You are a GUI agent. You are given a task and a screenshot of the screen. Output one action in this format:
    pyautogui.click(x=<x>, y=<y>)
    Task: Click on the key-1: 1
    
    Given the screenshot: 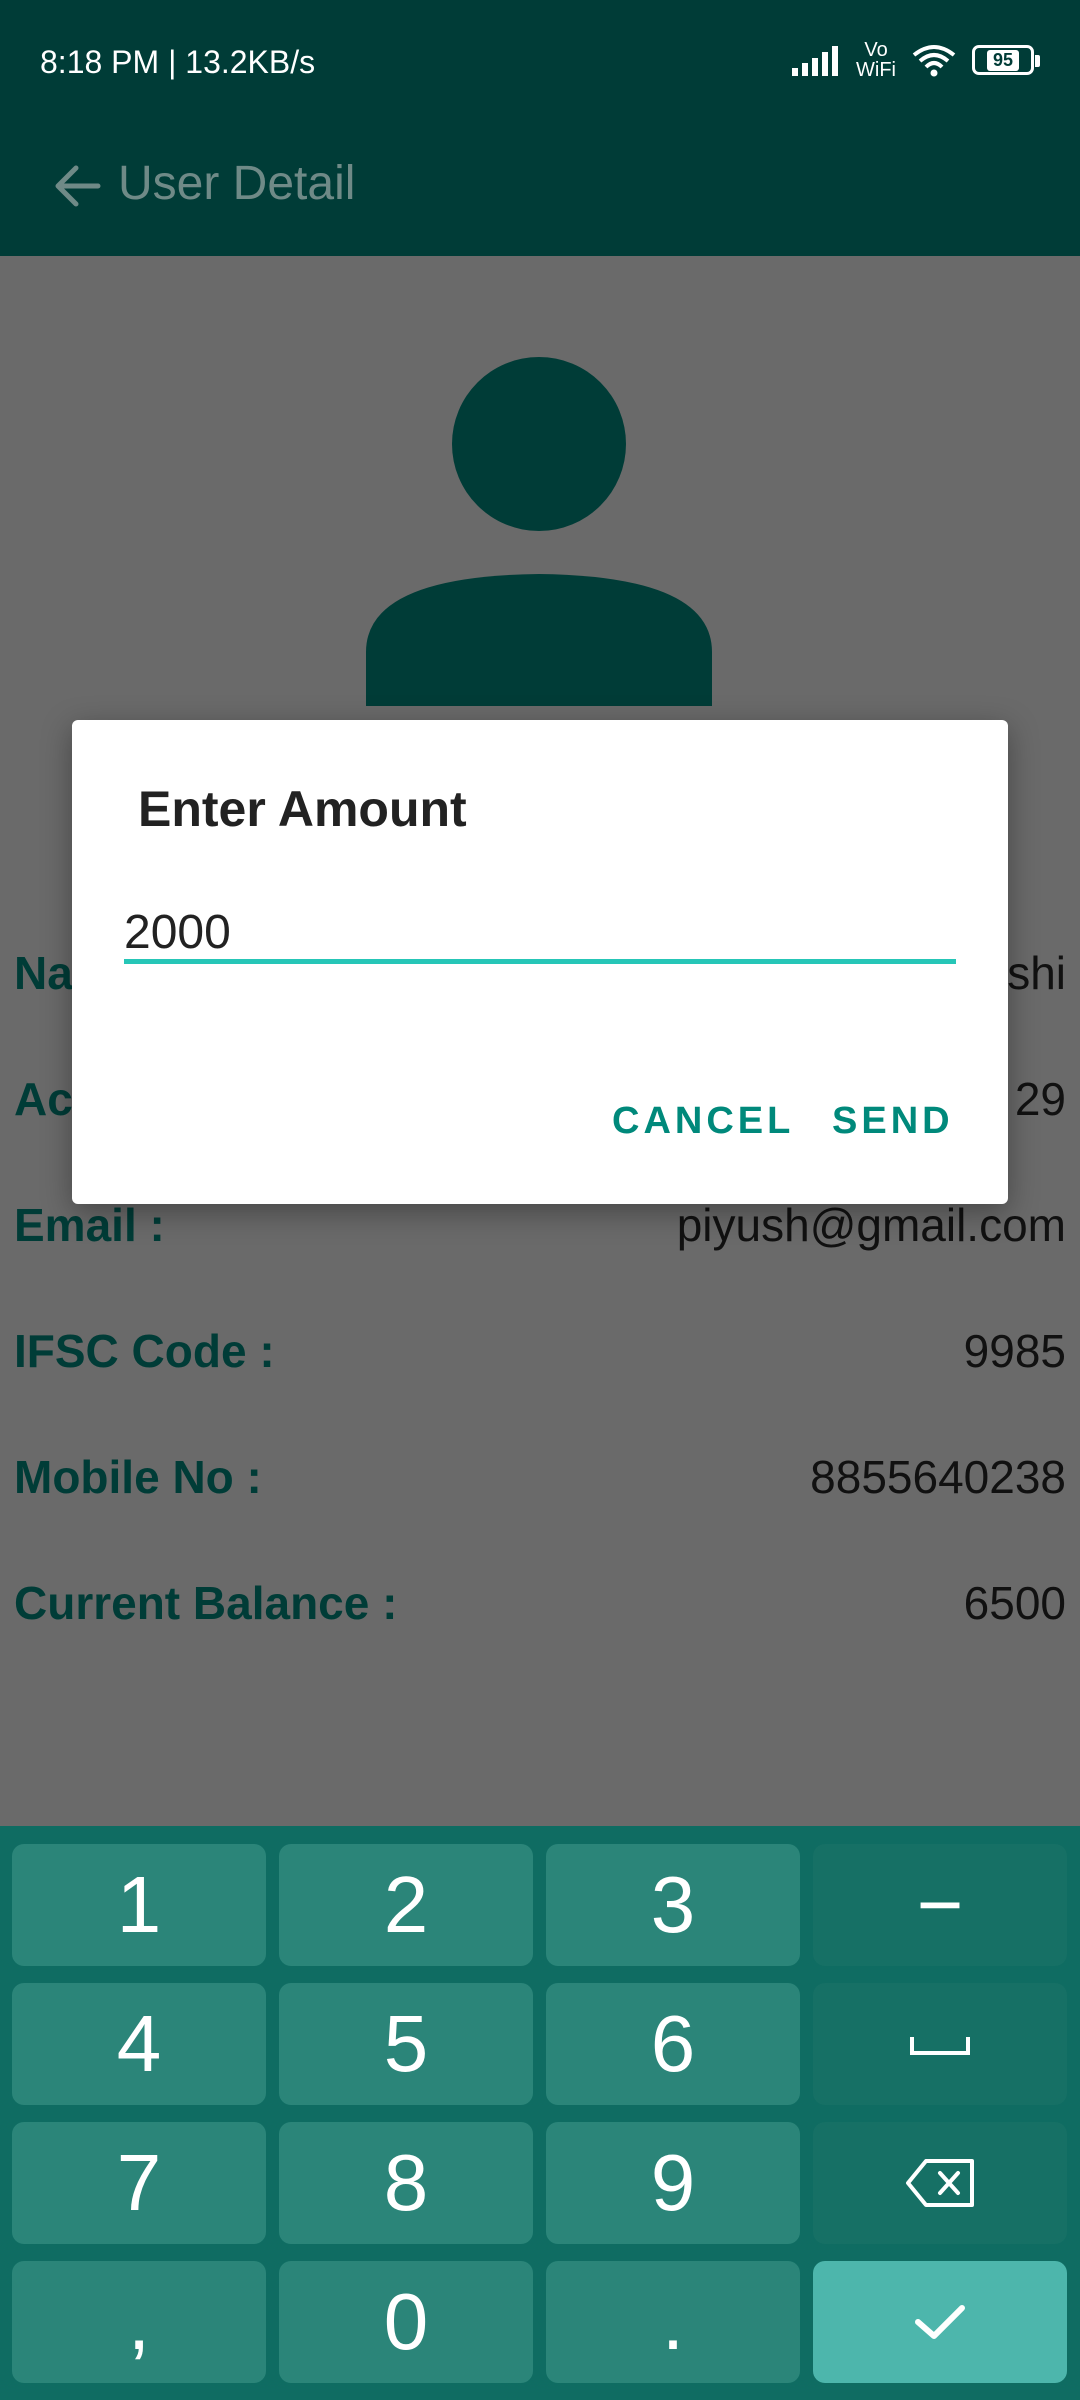 What is the action you would take?
    pyautogui.click(x=139, y=1905)
    